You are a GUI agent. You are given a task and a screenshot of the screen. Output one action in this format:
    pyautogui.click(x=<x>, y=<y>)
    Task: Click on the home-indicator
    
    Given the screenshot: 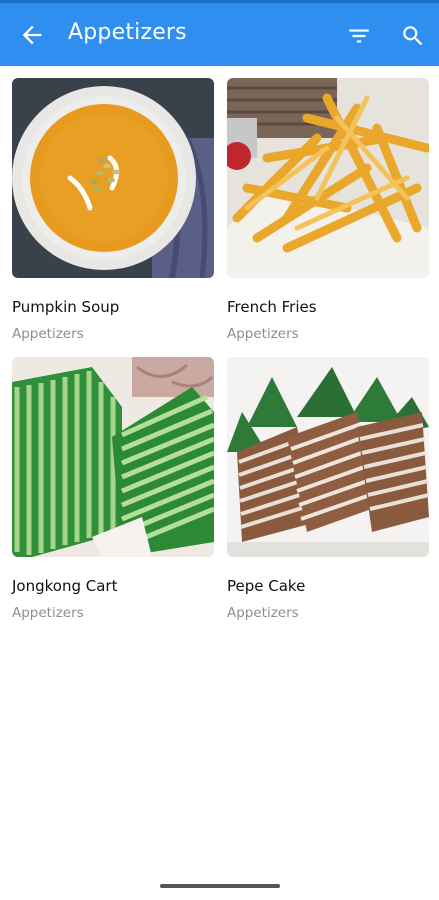 What is the action you would take?
    pyautogui.click(x=220, y=886)
    